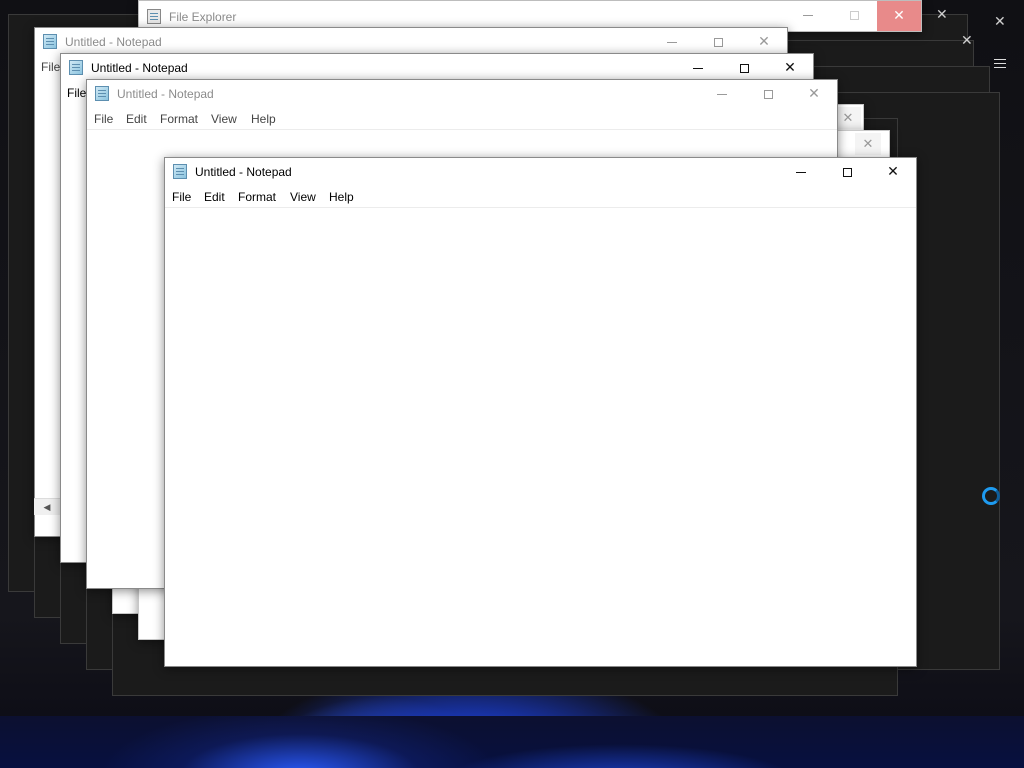  Describe the element at coordinates (1000, 63) in the screenshot. I see `menu-icon` at that location.